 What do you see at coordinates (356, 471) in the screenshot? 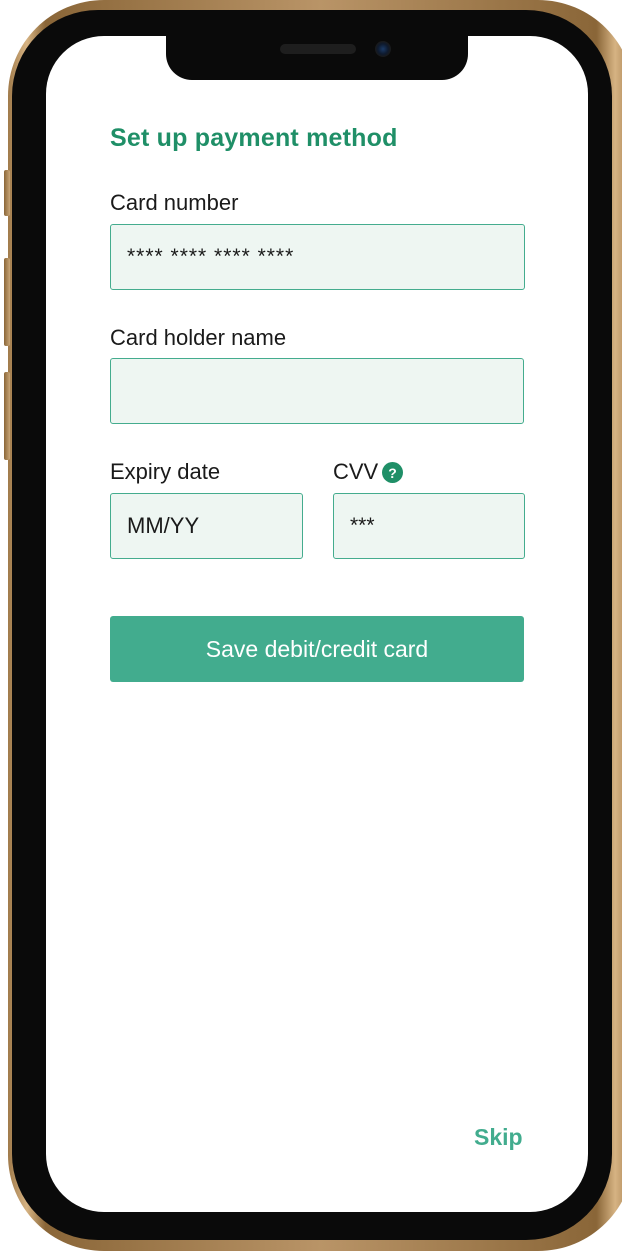
I see `cvv-label: CVV` at bounding box center [356, 471].